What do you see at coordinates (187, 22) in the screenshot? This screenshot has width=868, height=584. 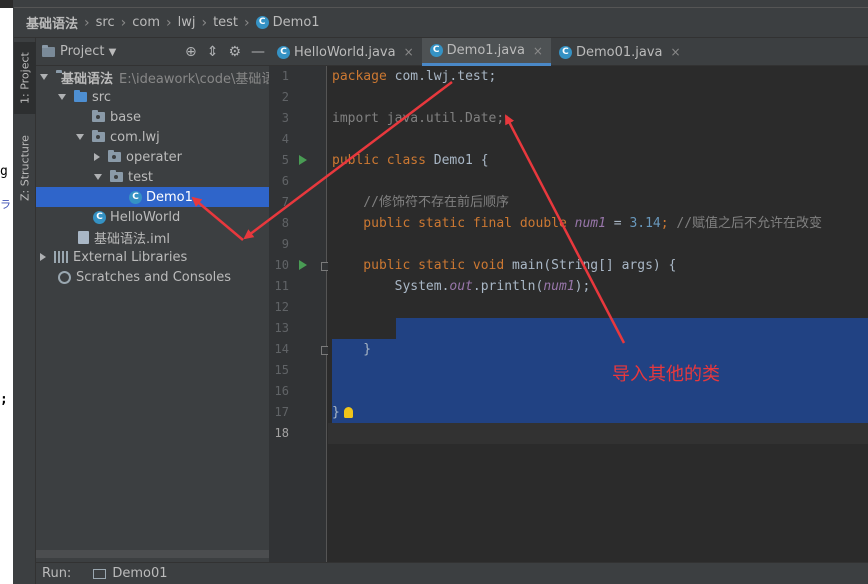 I see `breadcrumb-item-lwj: lwj` at bounding box center [187, 22].